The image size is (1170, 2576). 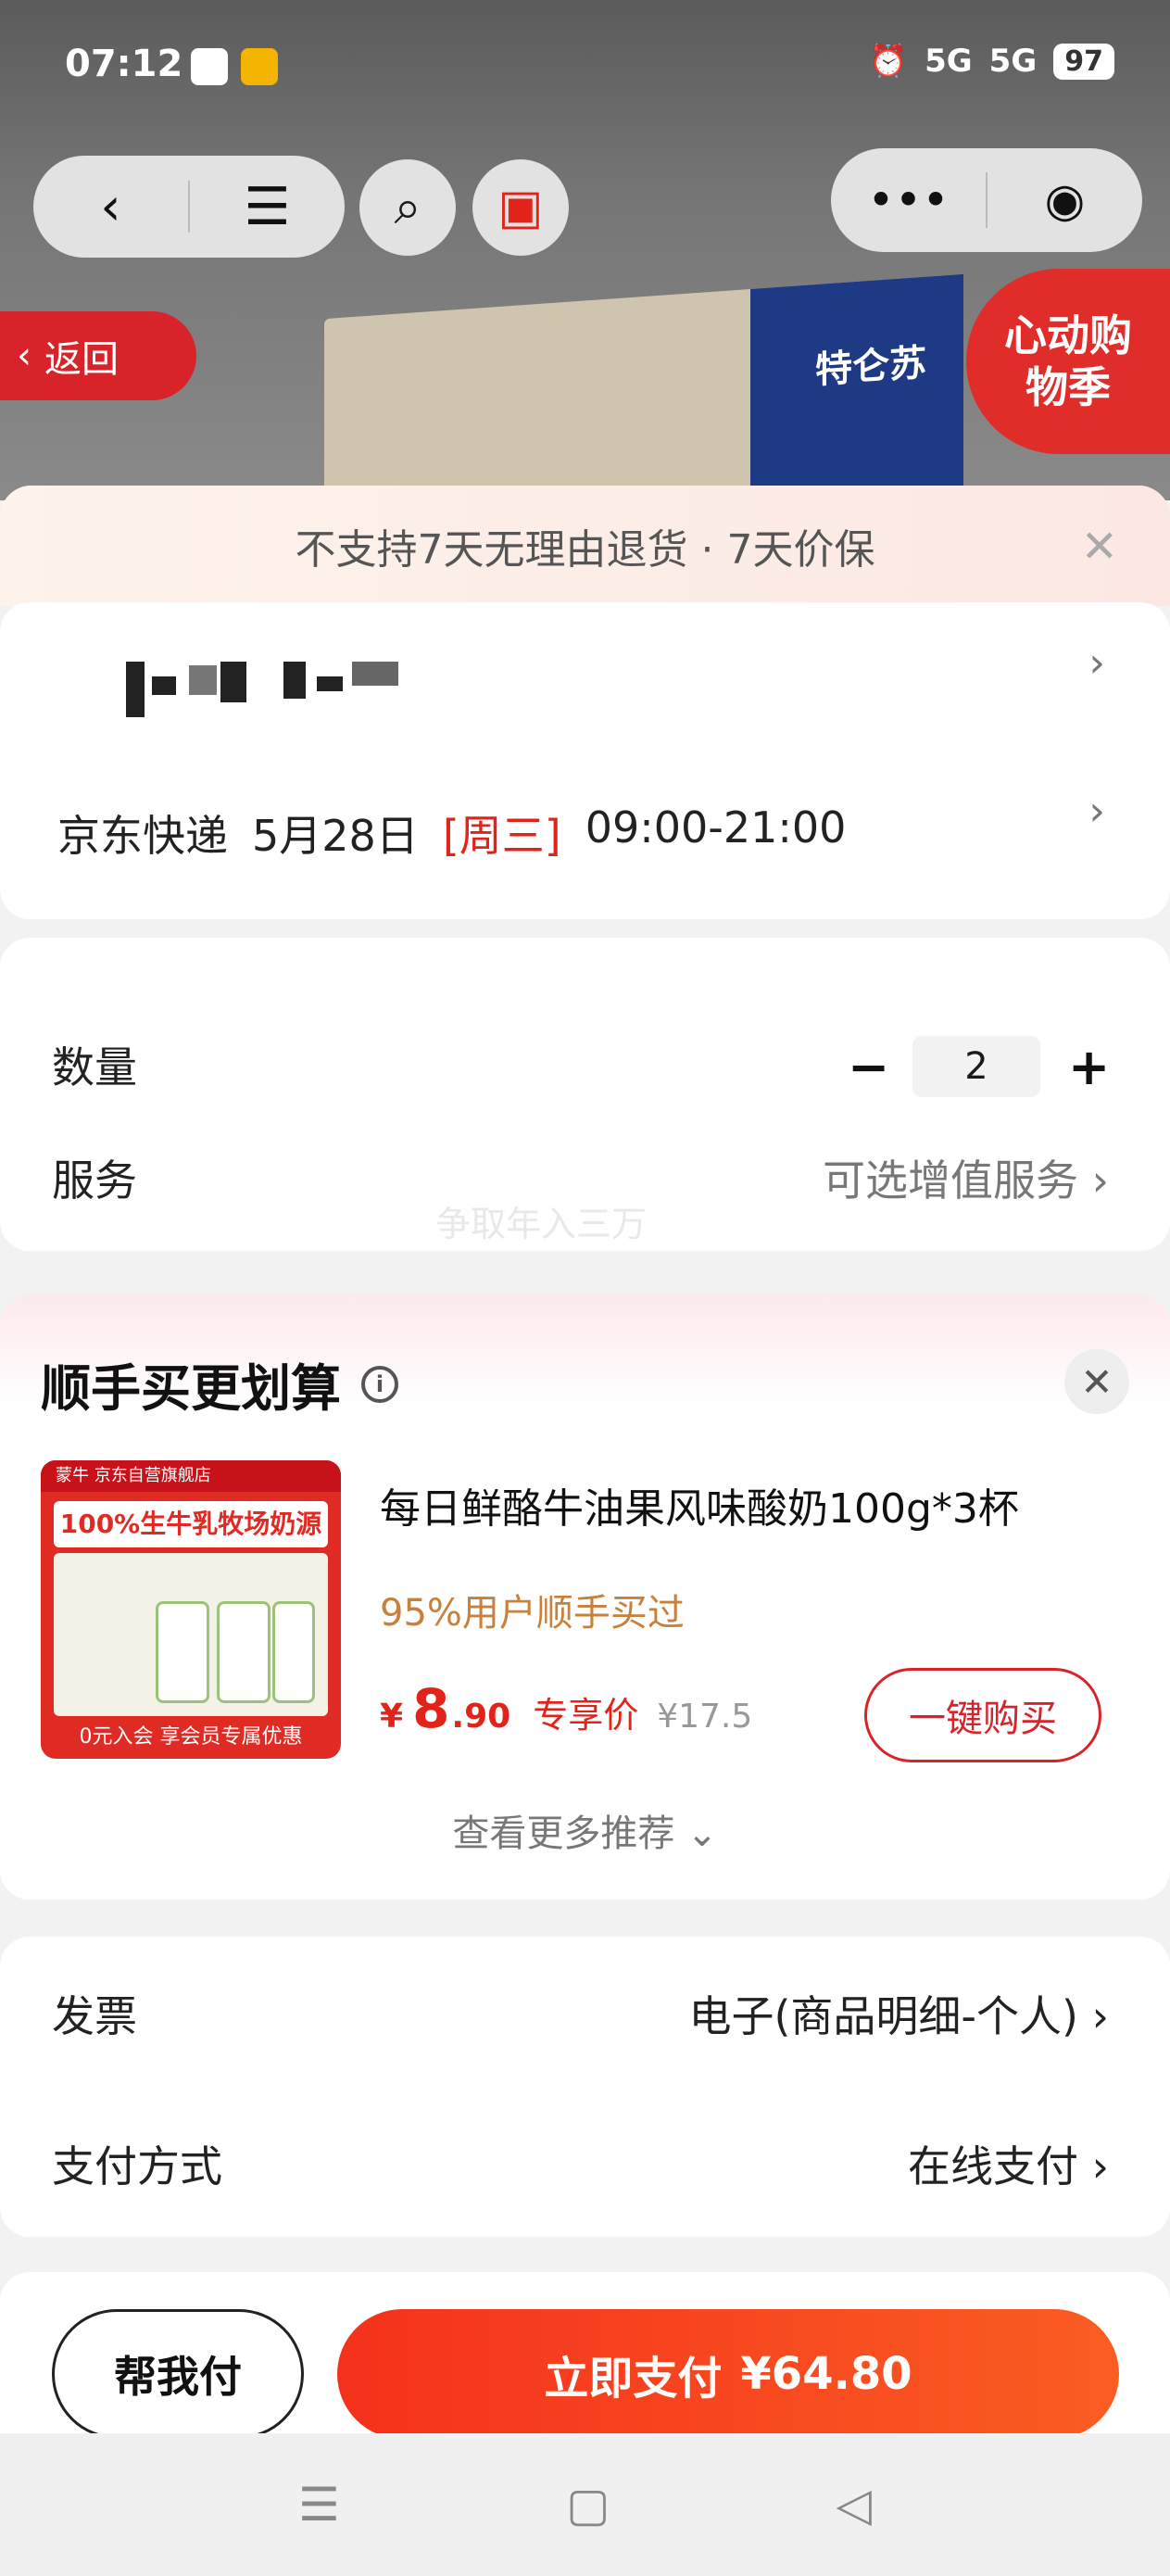 What do you see at coordinates (379, 1384) in the screenshot?
I see `info-icon: i` at bounding box center [379, 1384].